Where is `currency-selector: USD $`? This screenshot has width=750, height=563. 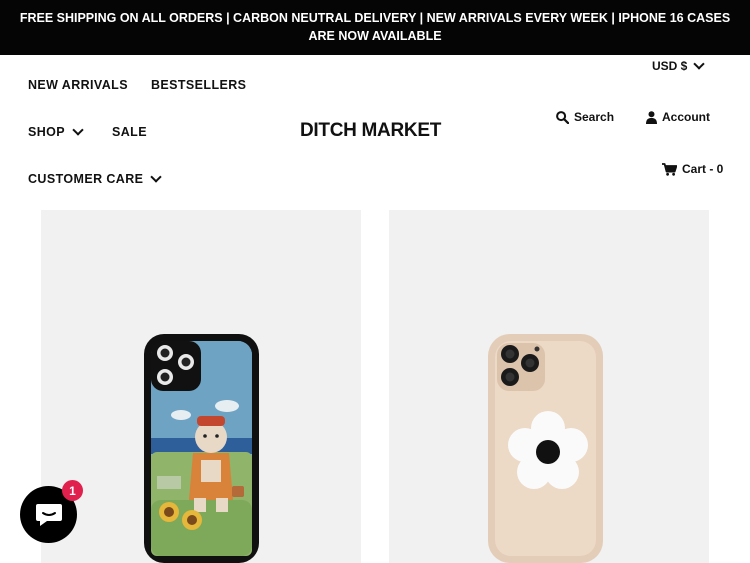
currency-selector: USD $ is located at coordinates (679, 65).